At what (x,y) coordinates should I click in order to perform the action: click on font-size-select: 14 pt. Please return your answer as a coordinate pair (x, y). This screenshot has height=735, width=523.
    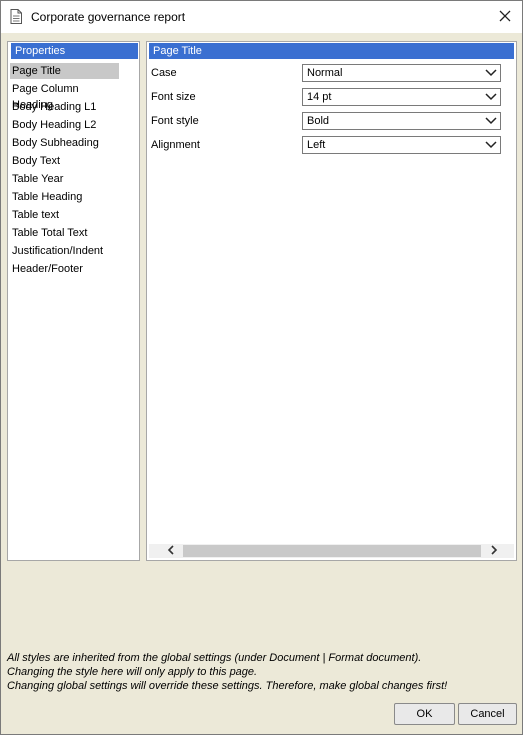
    Looking at the image, I should click on (401, 97).